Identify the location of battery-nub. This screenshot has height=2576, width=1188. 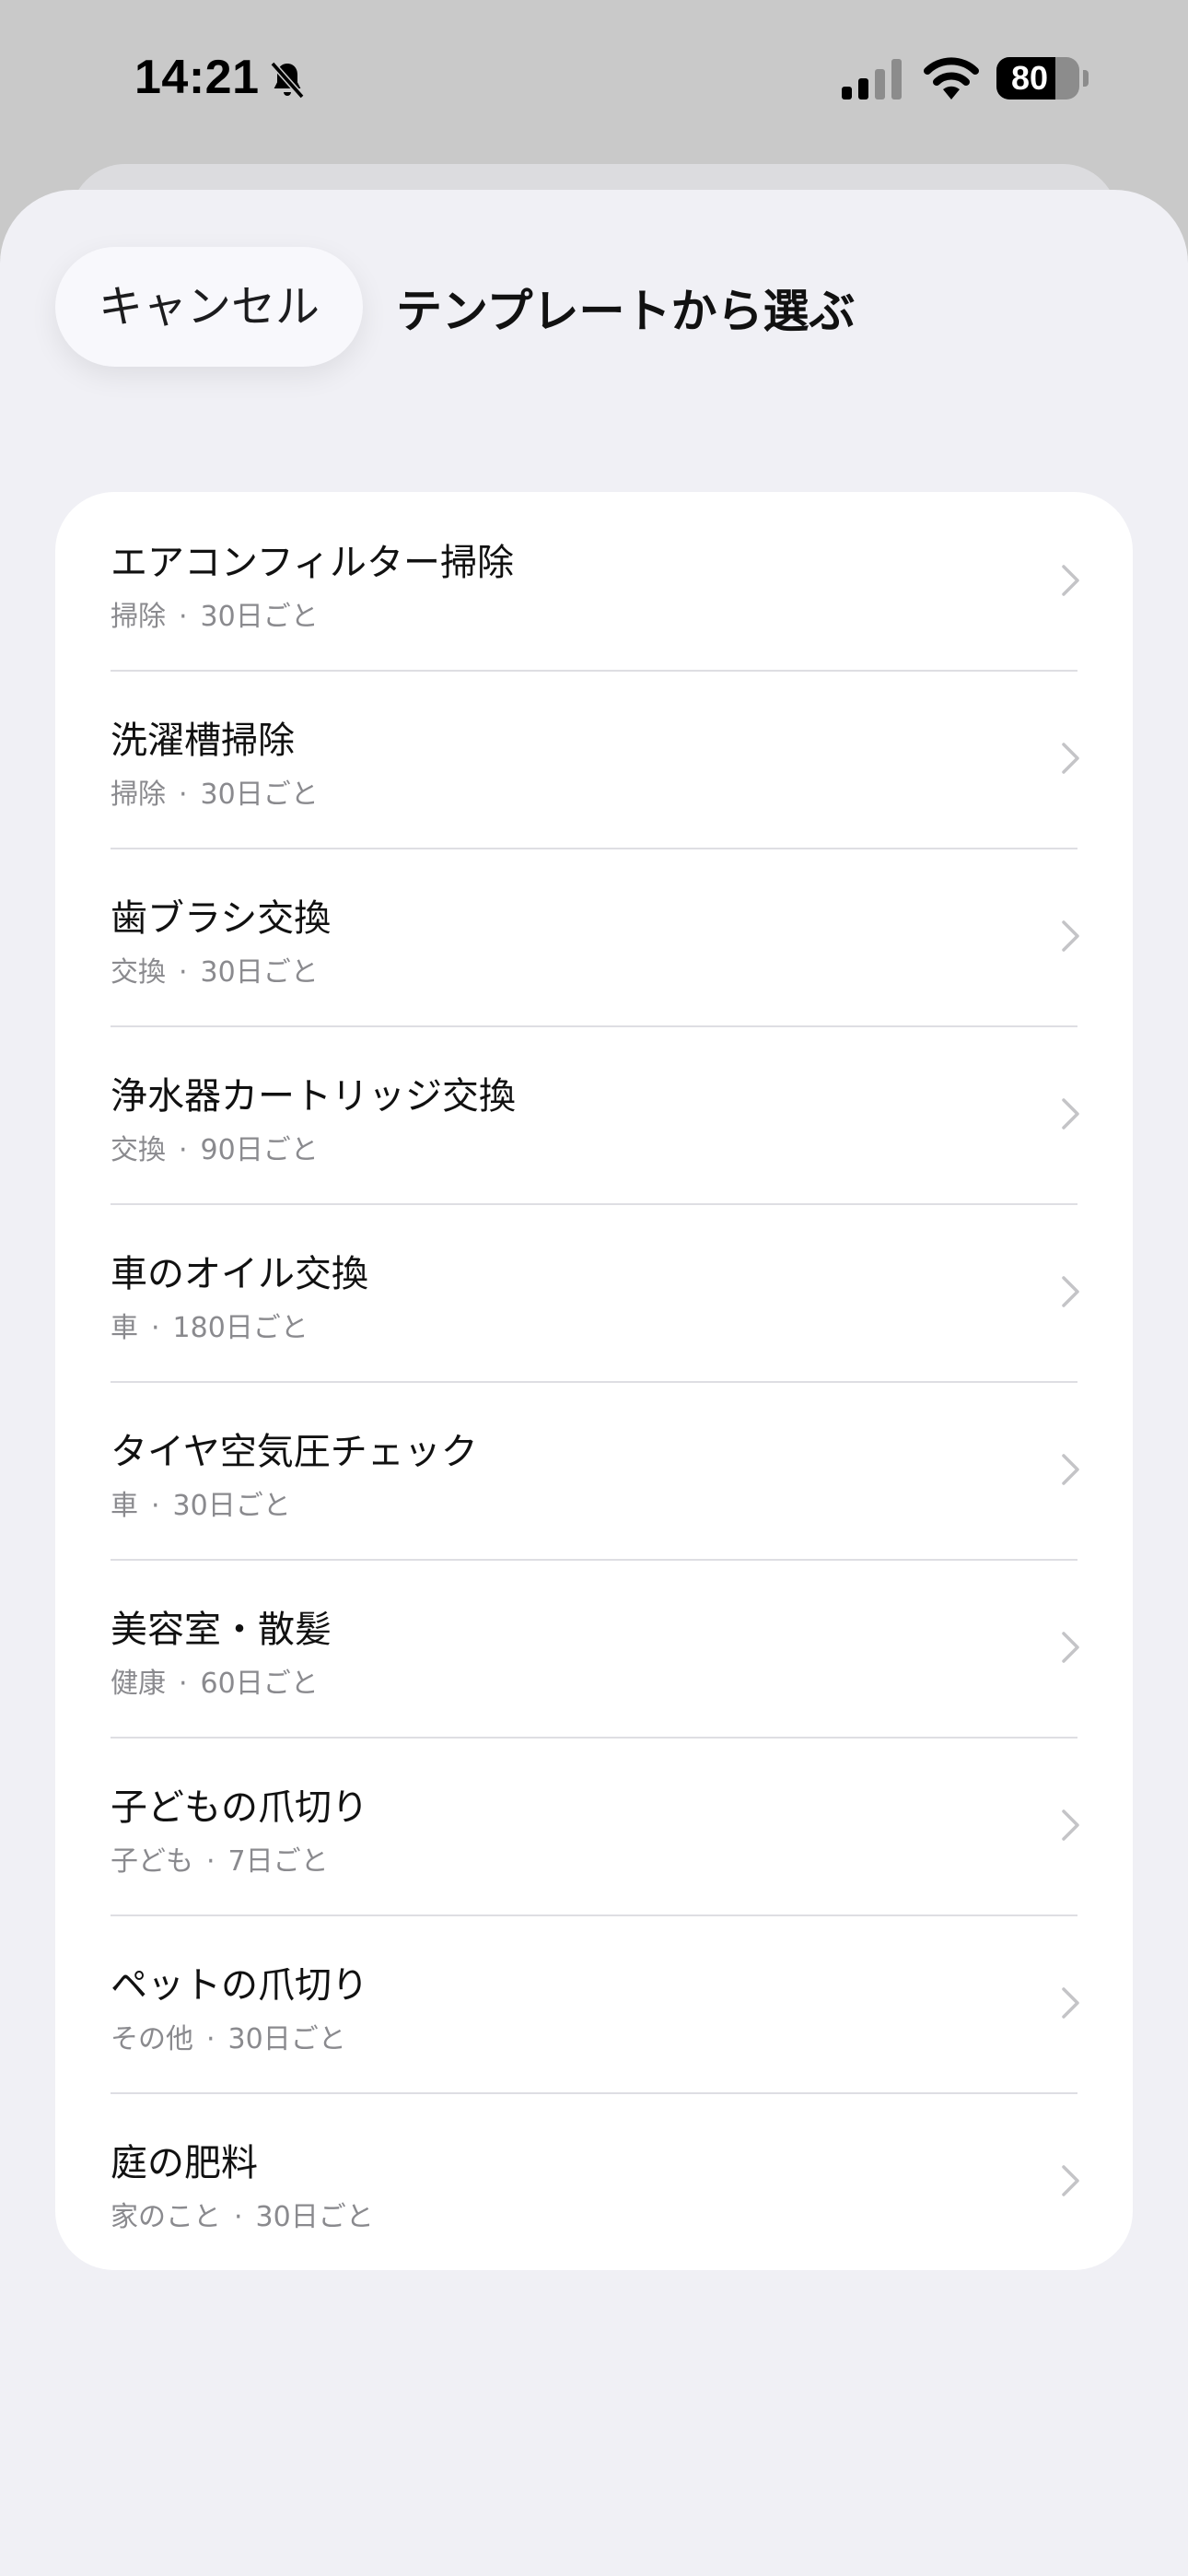
(1086, 78).